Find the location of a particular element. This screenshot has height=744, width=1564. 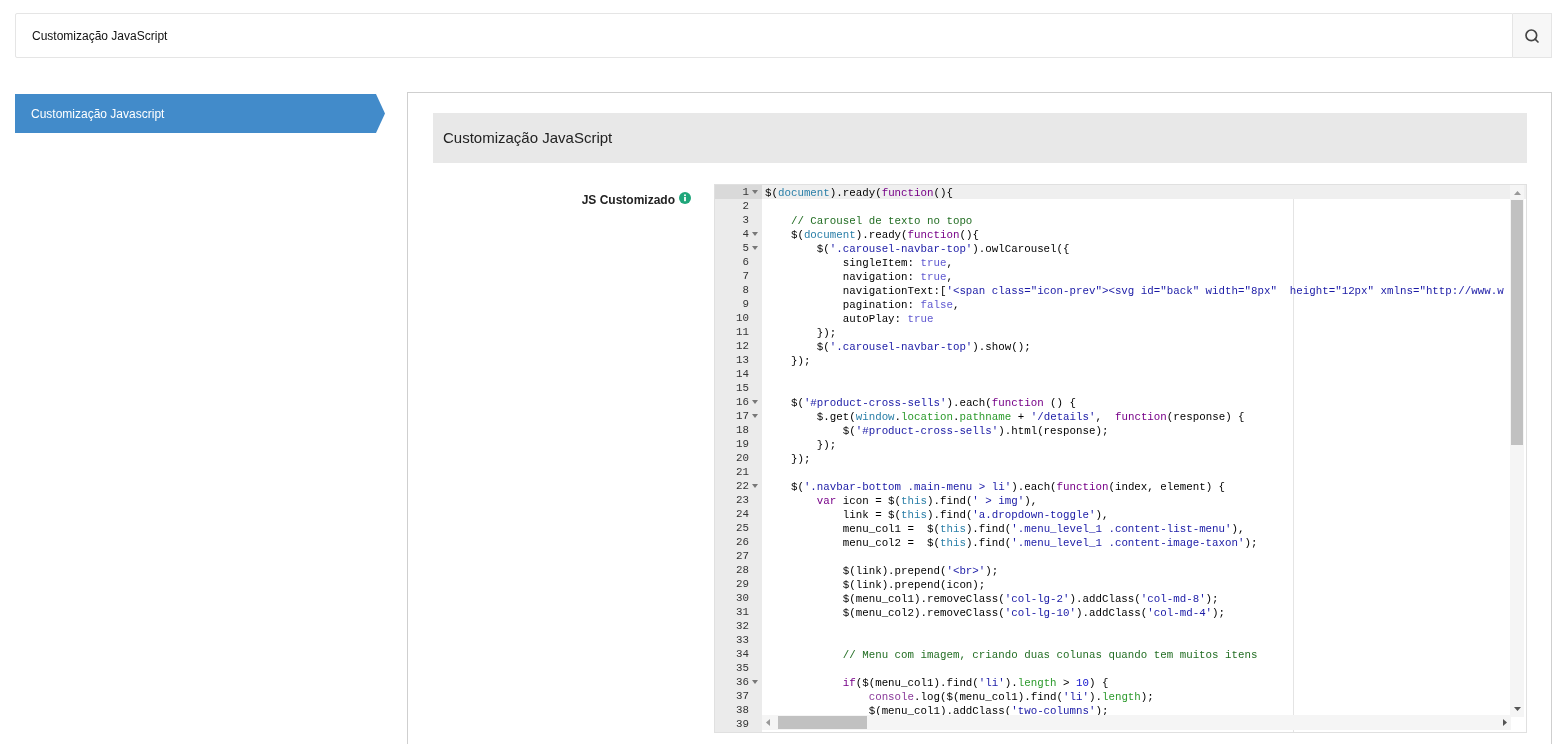

line-number: 5 is located at coordinates (745, 248).